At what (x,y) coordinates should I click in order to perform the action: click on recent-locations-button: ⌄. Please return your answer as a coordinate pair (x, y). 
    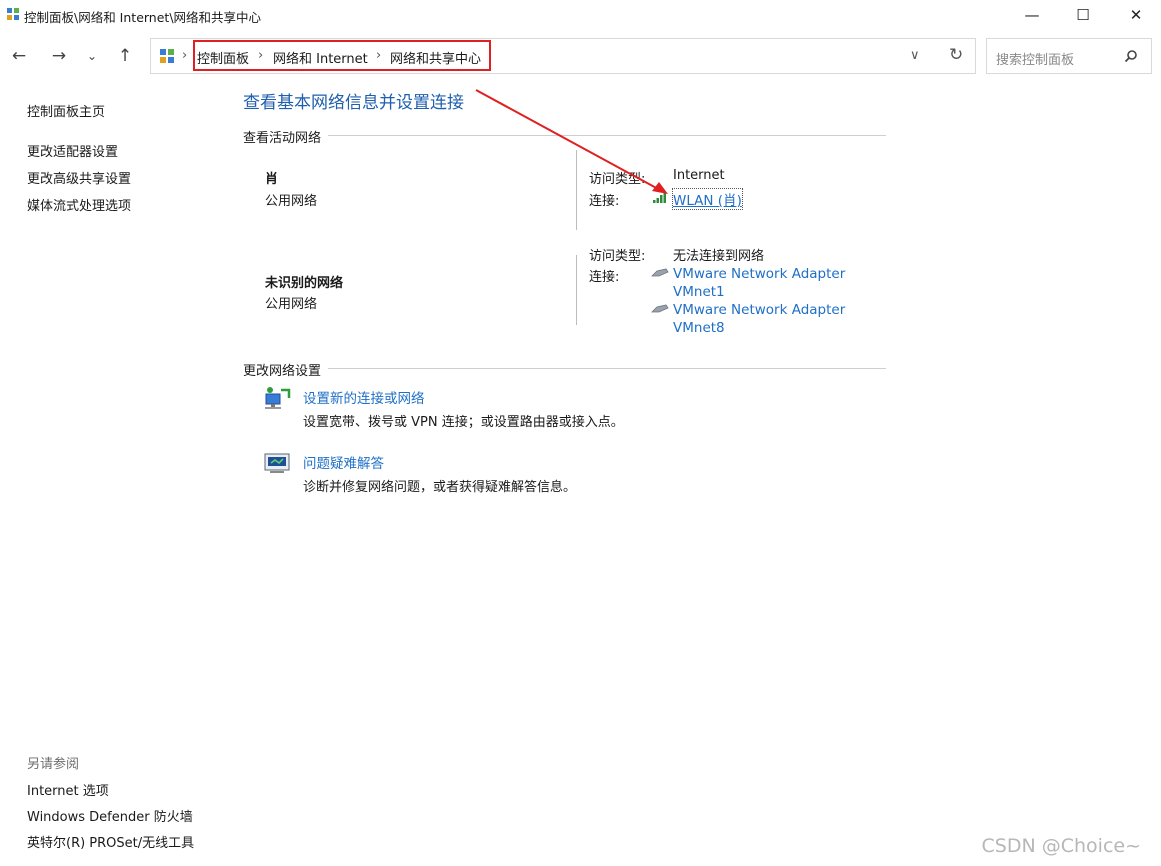
    Looking at the image, I should click on (92, 56).